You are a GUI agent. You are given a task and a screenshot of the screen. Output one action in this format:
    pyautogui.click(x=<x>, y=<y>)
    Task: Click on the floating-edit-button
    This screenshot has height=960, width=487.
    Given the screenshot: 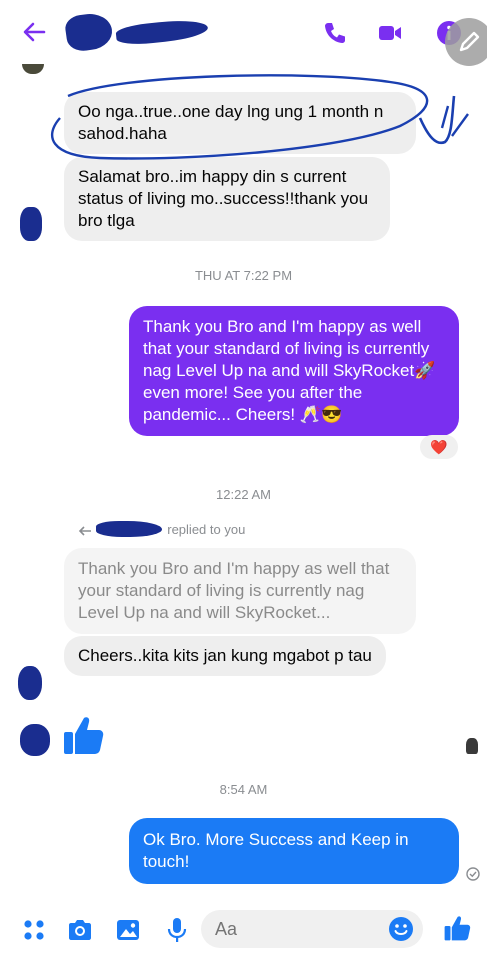 What is the action you would take?
    pyautogui.click(x=466, y=42)
    